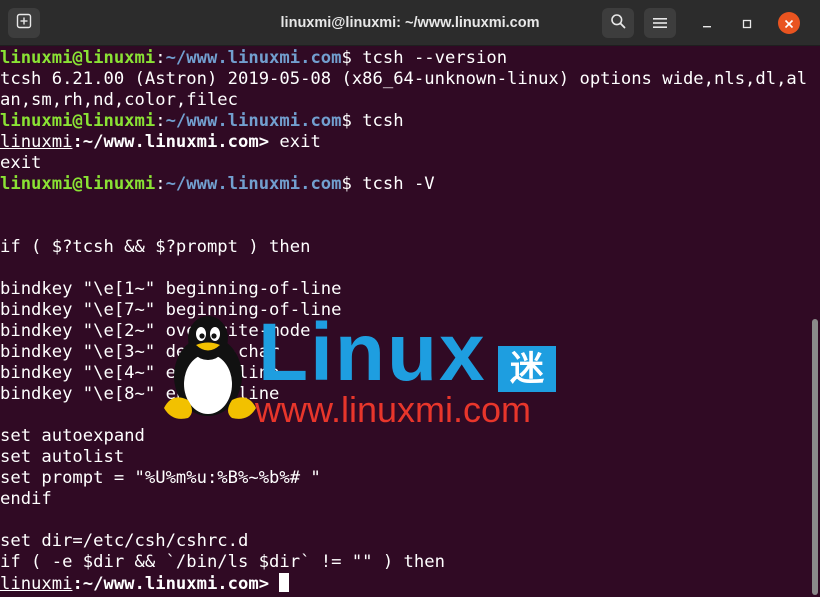 This screenshot has height=597, width=820. I want to click on new-tab-icon, so click(24, 23).